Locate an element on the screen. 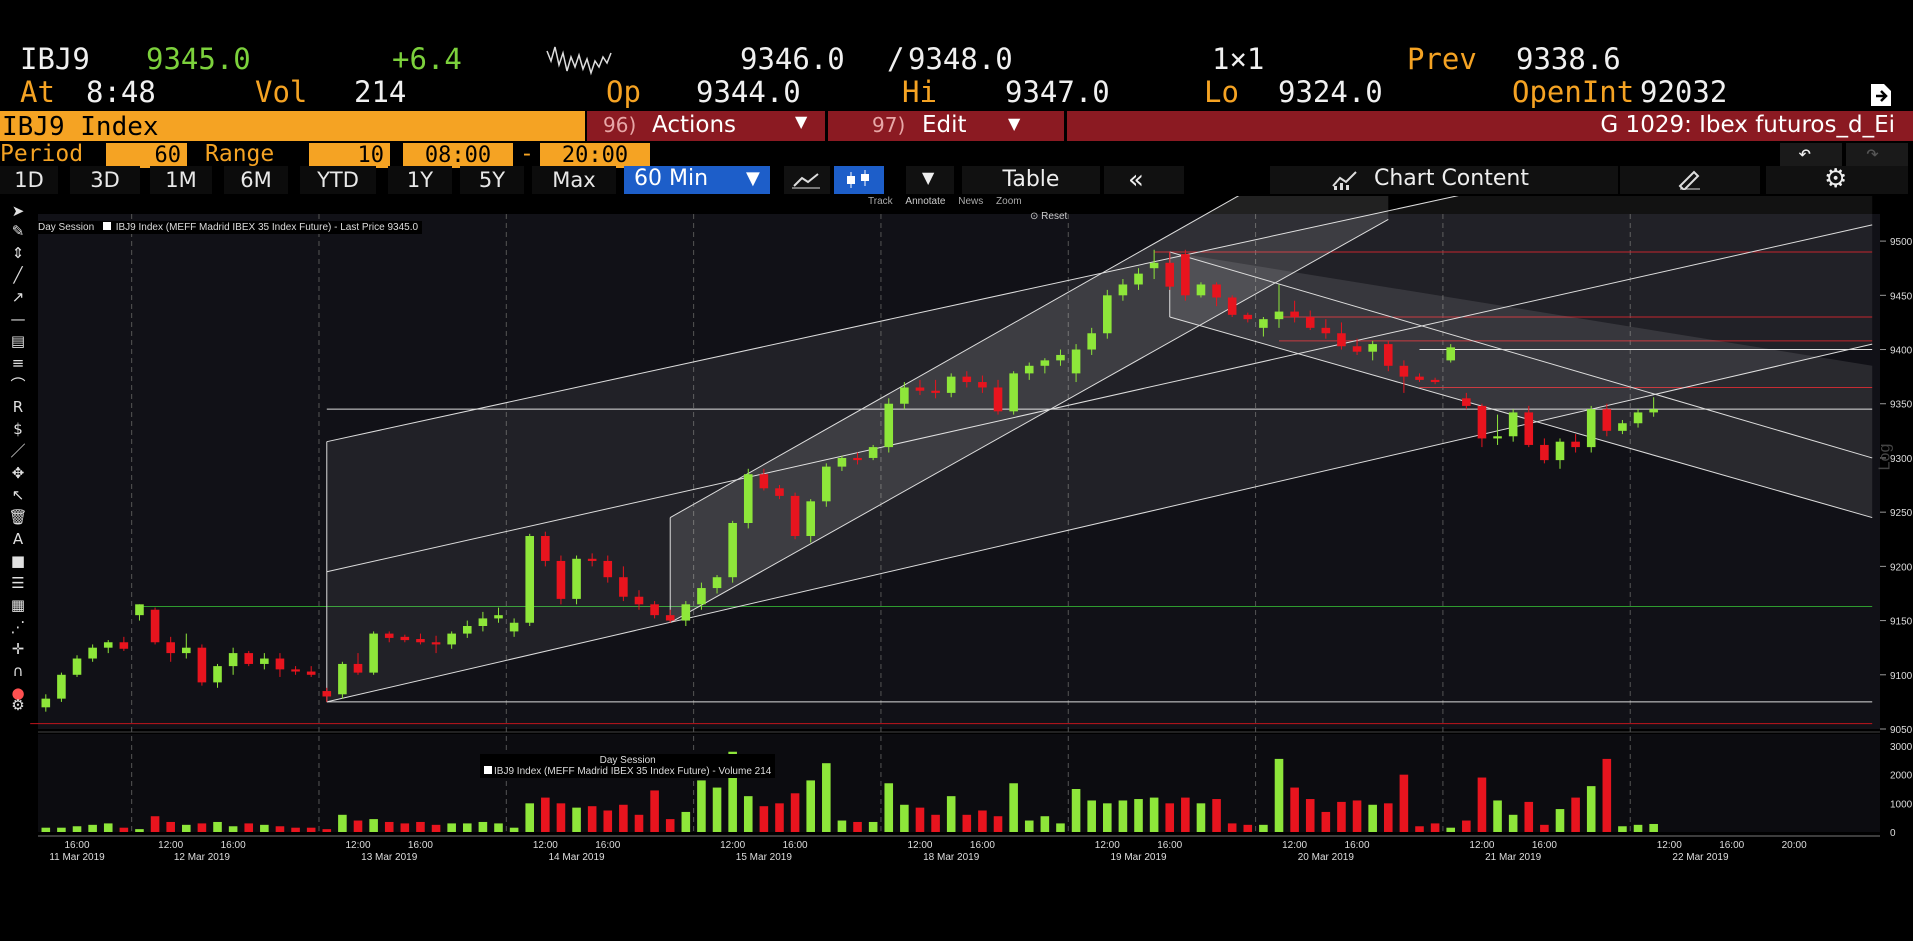  security-field: IBJ9 Index is located at coordinates (292, 126).